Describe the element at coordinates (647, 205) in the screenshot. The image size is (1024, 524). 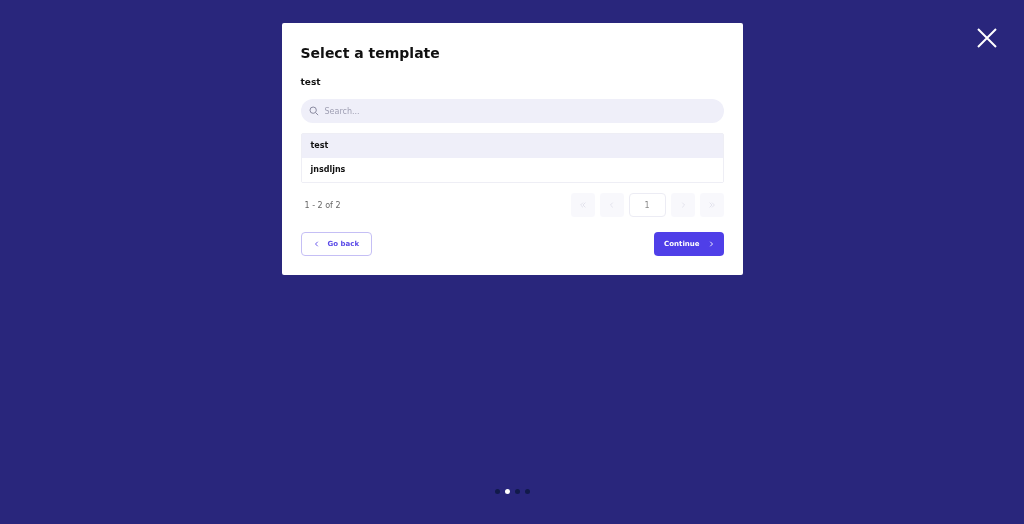
I see `page-number-field: 1` at that location.